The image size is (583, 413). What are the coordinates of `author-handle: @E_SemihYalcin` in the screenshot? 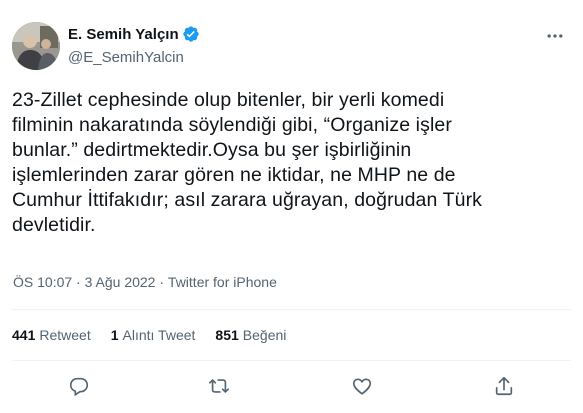 It's located at (126, 57).